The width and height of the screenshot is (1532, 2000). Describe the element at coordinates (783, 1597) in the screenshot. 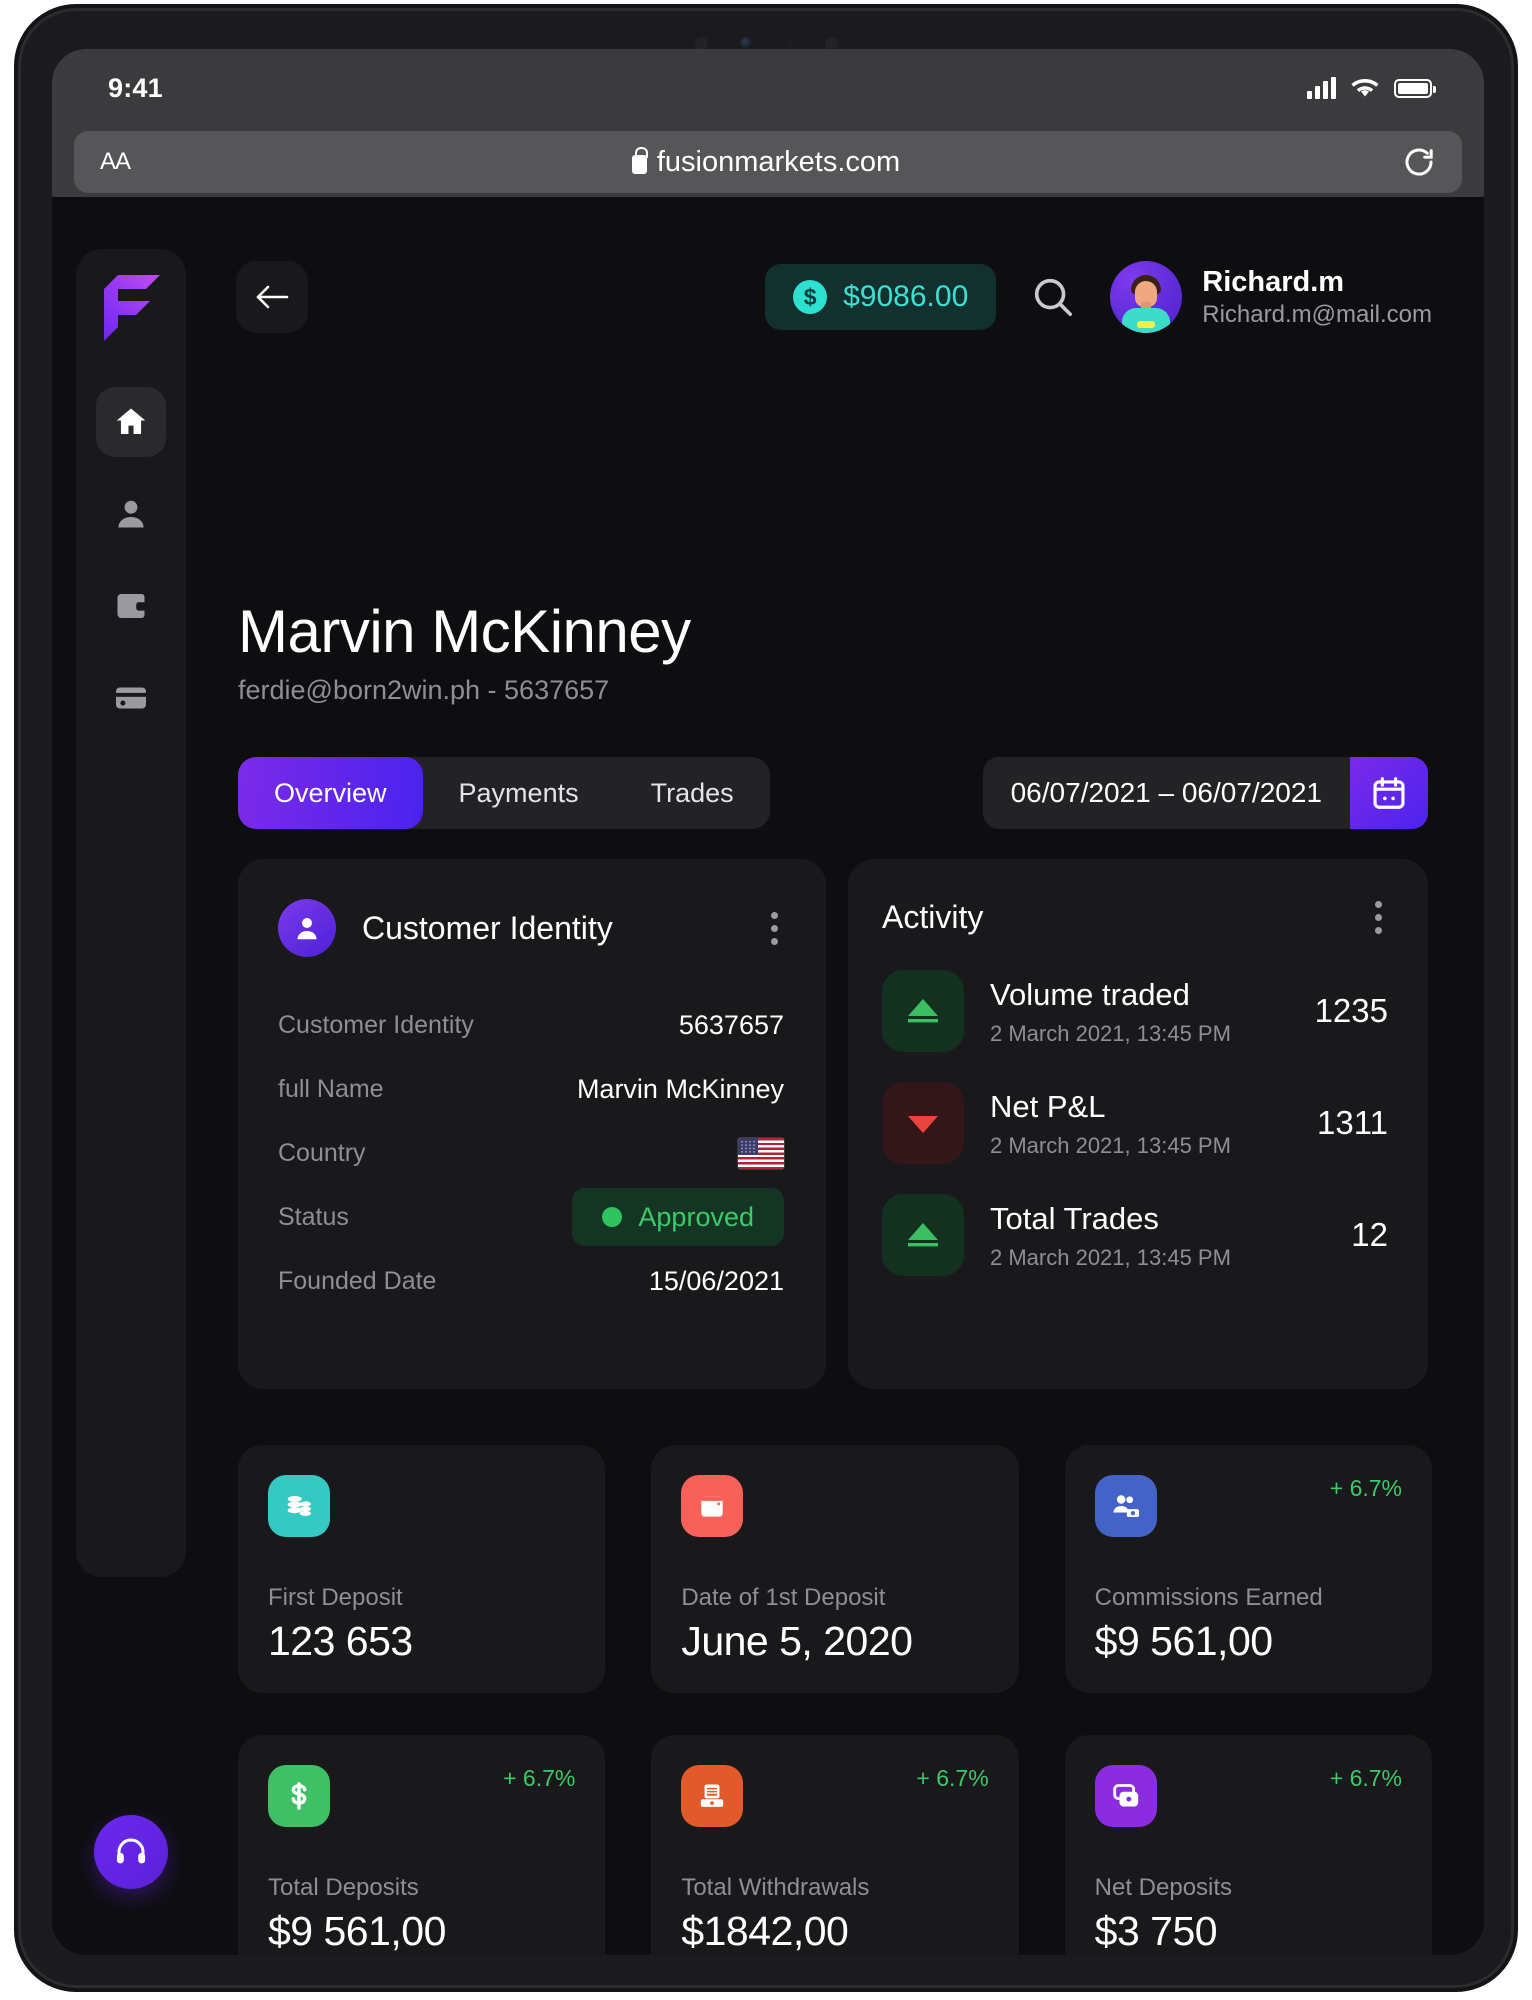

I see `stat-label: Date of 1st Deposit` at that location.